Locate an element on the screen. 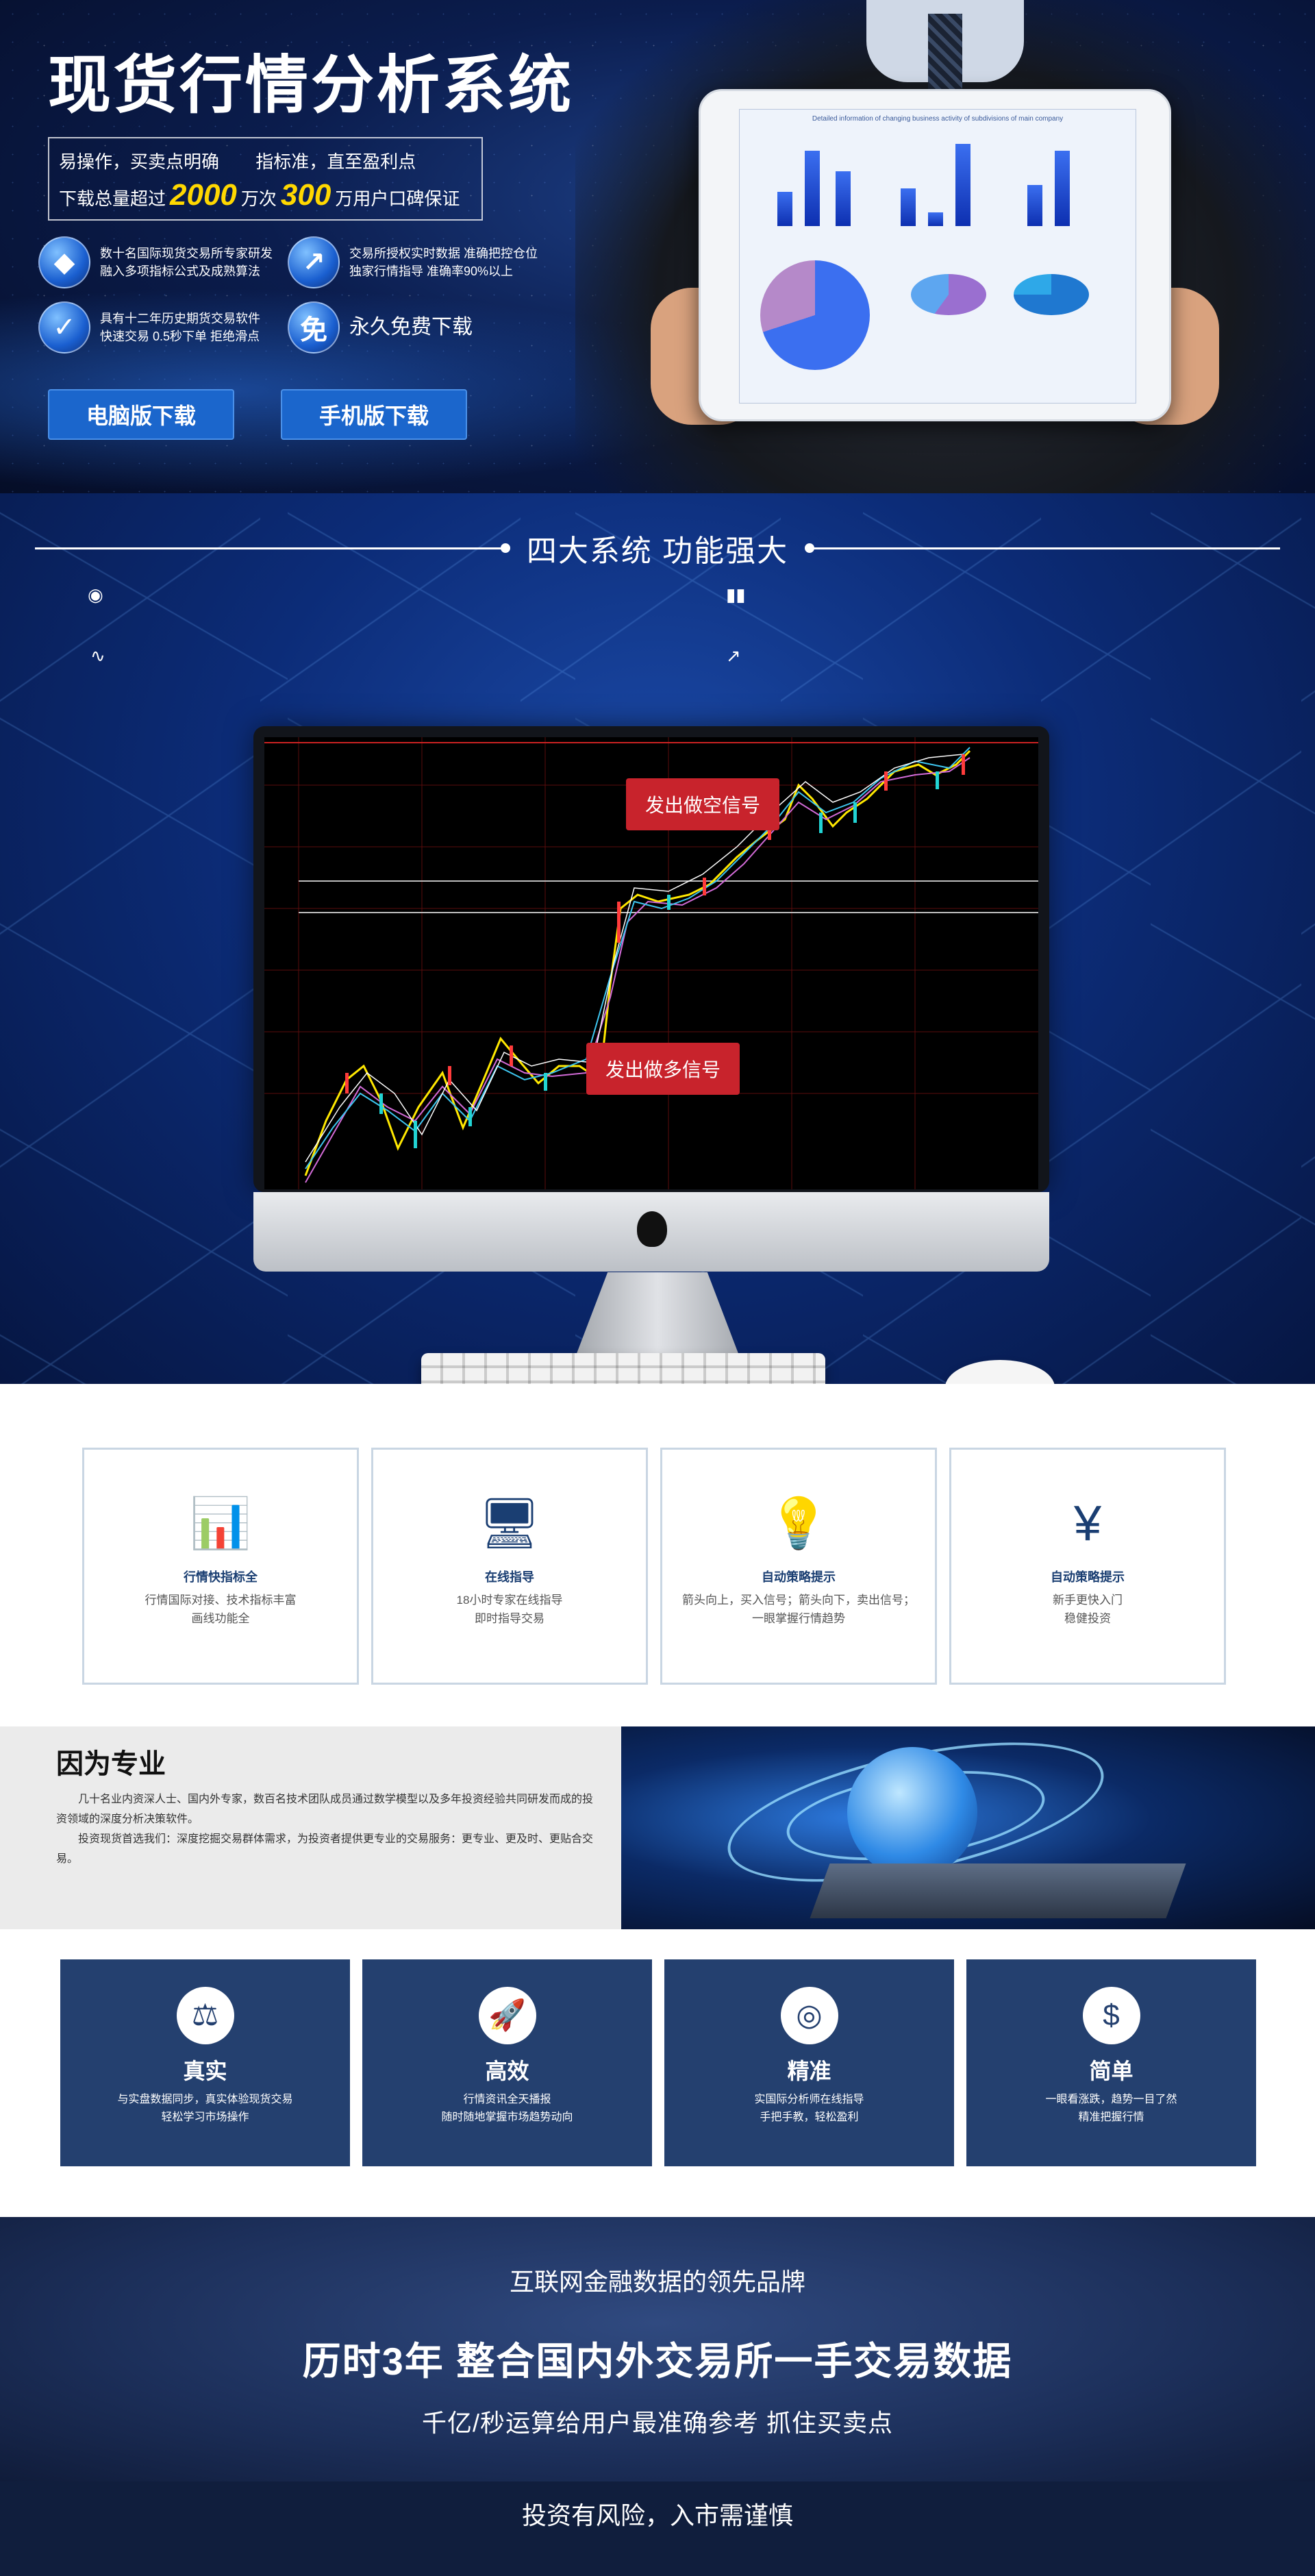  section-heading: 四大系统 功能强大 is located at coordinates (657, 548).